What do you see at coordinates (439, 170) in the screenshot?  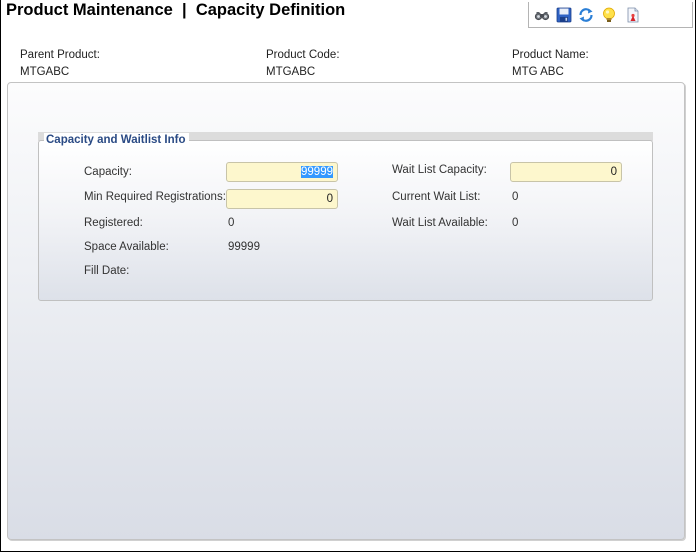 I see `wait-list-capacity-label: Wait List Capacity:` at bounding box center [439, 170].